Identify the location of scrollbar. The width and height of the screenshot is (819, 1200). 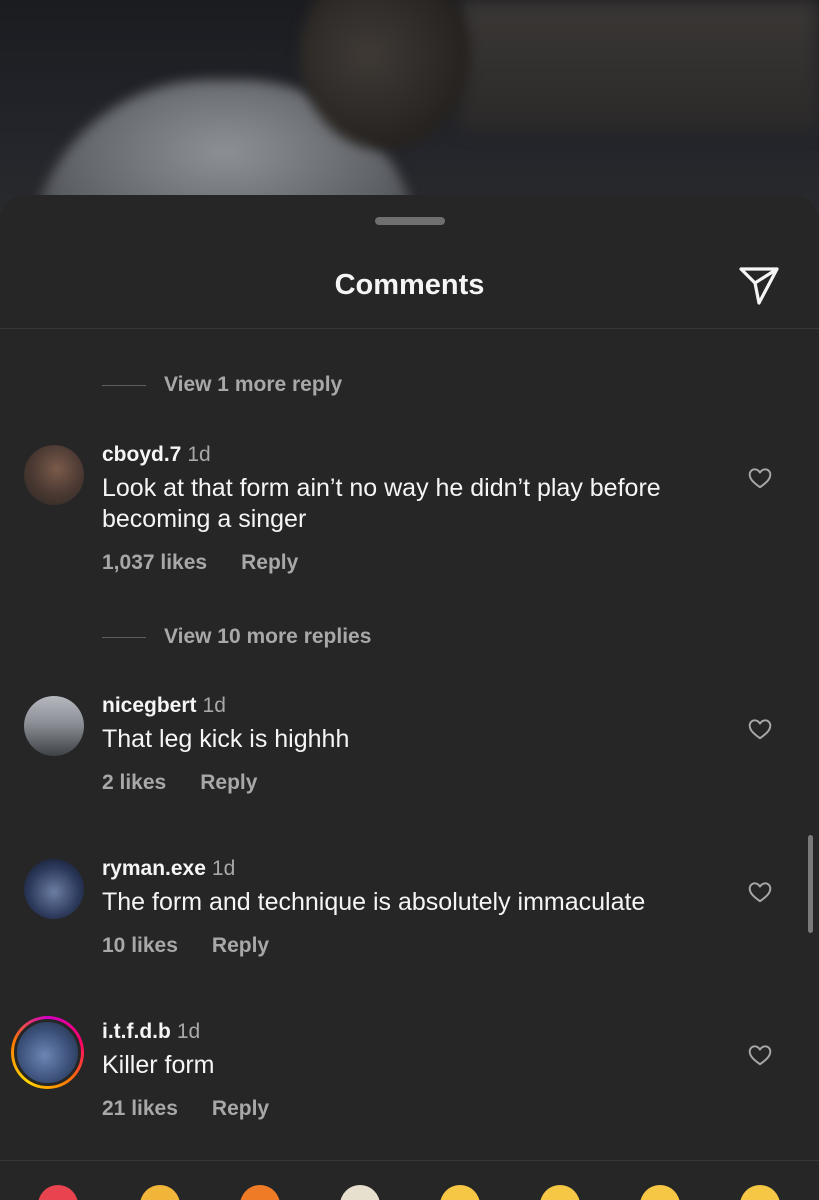
(810, 884).